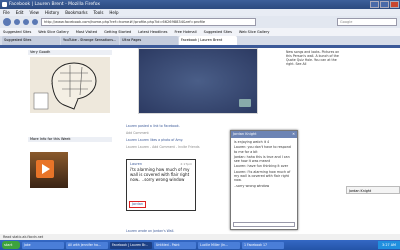  I want to click on chat-header: Jordan Knight ✕, so click(264, 134).